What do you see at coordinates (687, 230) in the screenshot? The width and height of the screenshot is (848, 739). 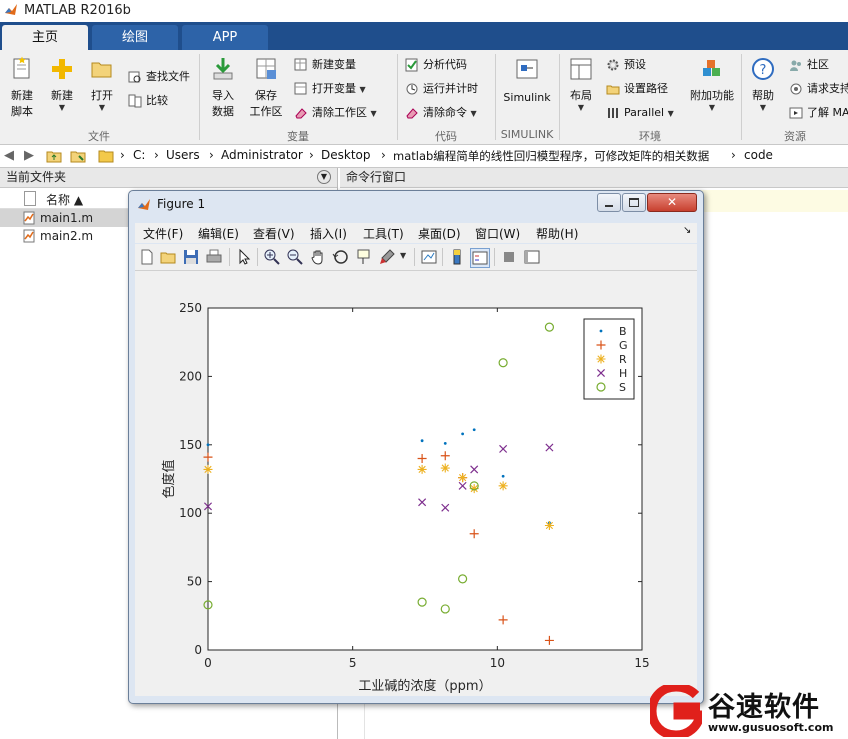 I see `dock-arrow-icon: ↘` at bounding box center [687, 230].